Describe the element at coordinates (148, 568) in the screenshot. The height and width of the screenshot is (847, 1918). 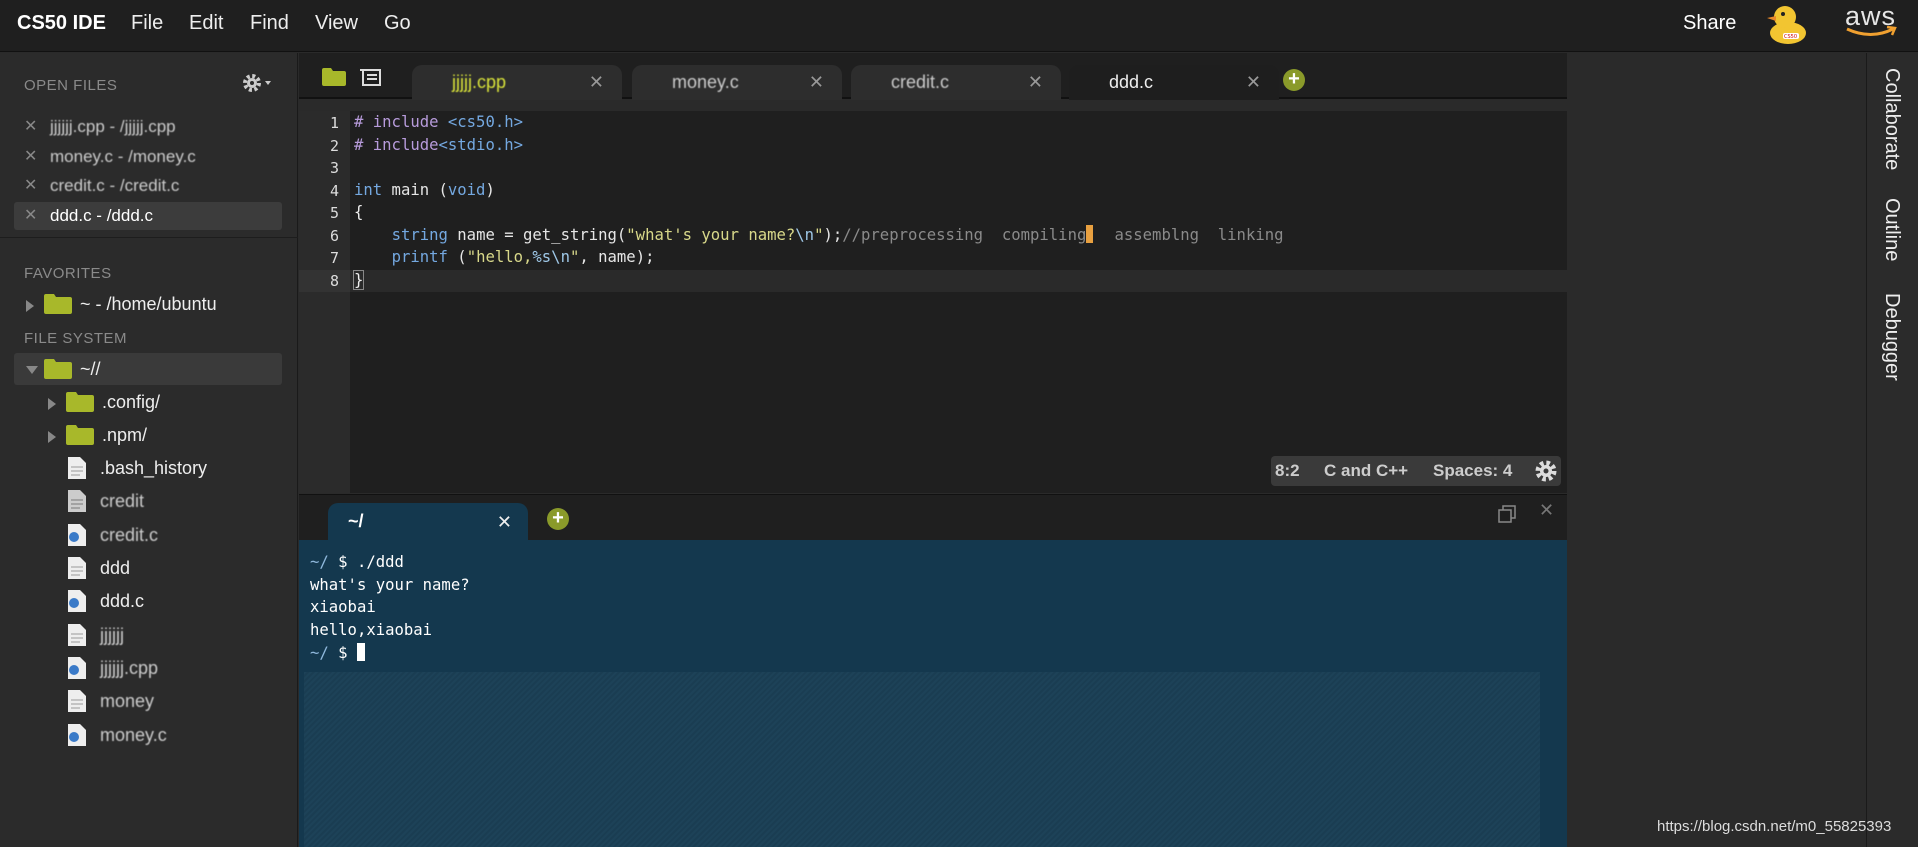
I see `tree-item-ddd: ddd` at that location.